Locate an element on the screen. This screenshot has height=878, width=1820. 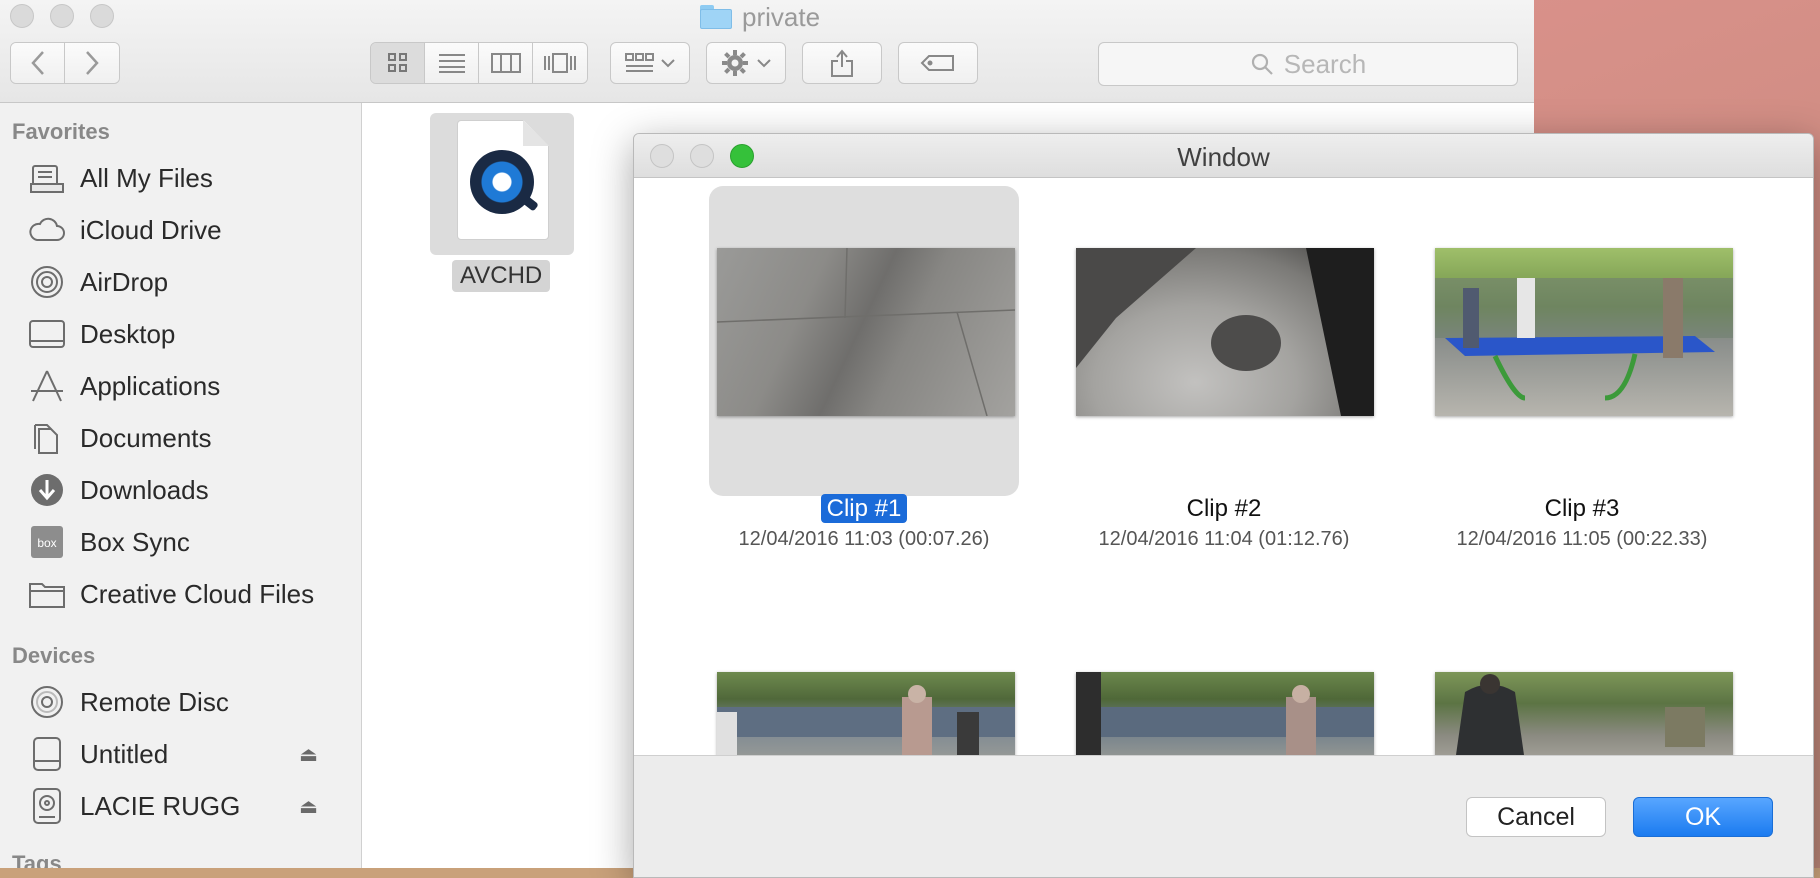
sidebar-item-all-my-files: All My Files is located at coordinates (188, 178).